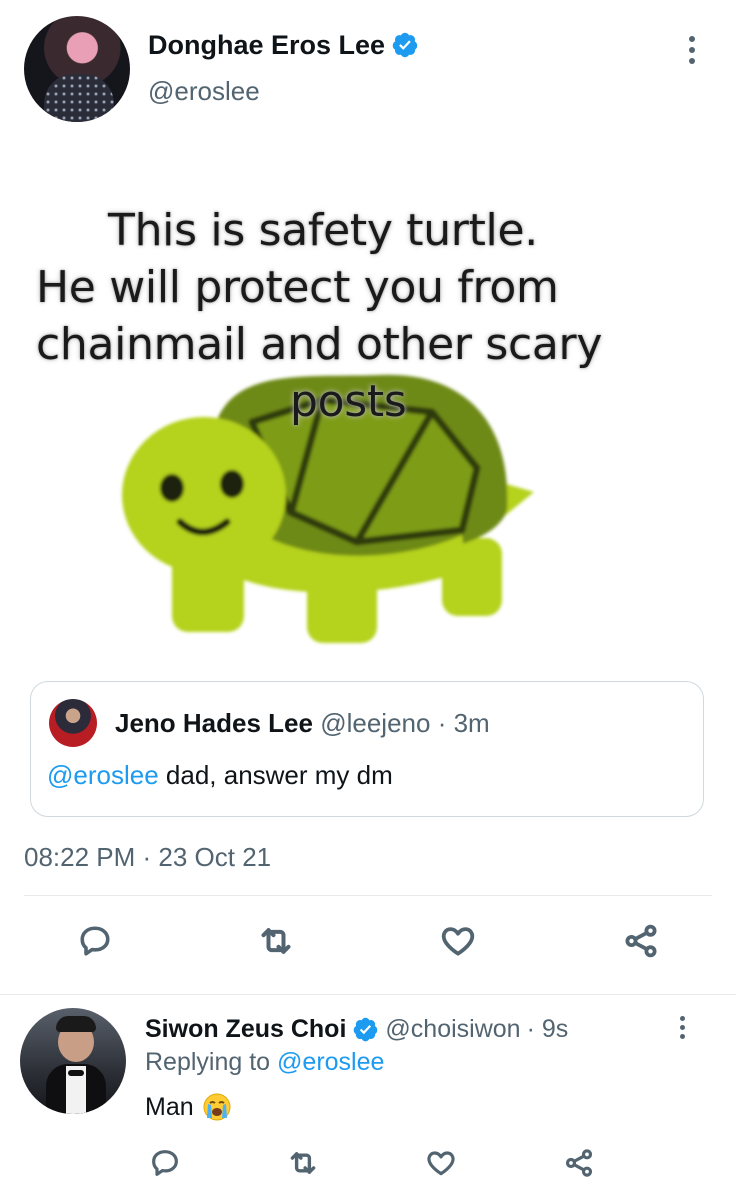  What do you see at coordinates (452, 1029) in the screenshot?
I see `reply-author-handle: @choisiwon` at bounding box center [452, 1029].